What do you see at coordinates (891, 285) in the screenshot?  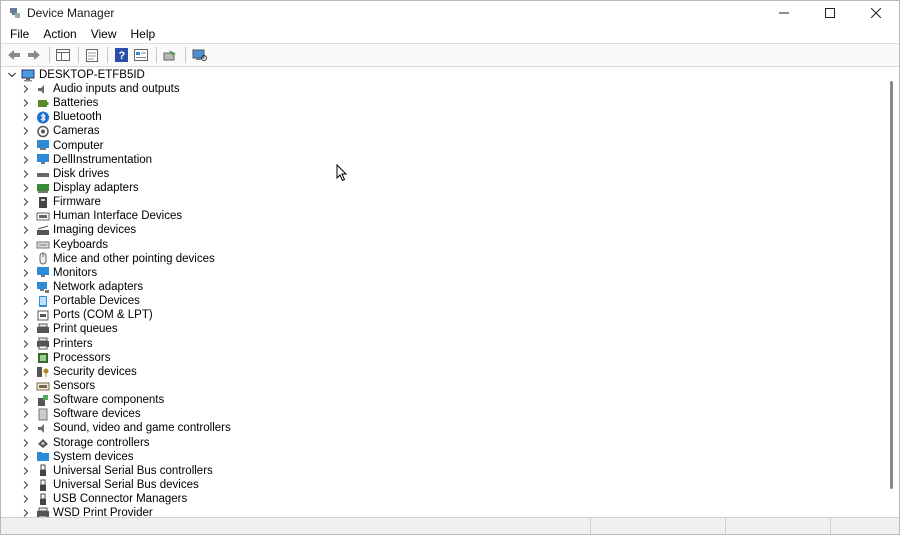 I see `scrollbar-thumb` at bounding box center [891, 285].